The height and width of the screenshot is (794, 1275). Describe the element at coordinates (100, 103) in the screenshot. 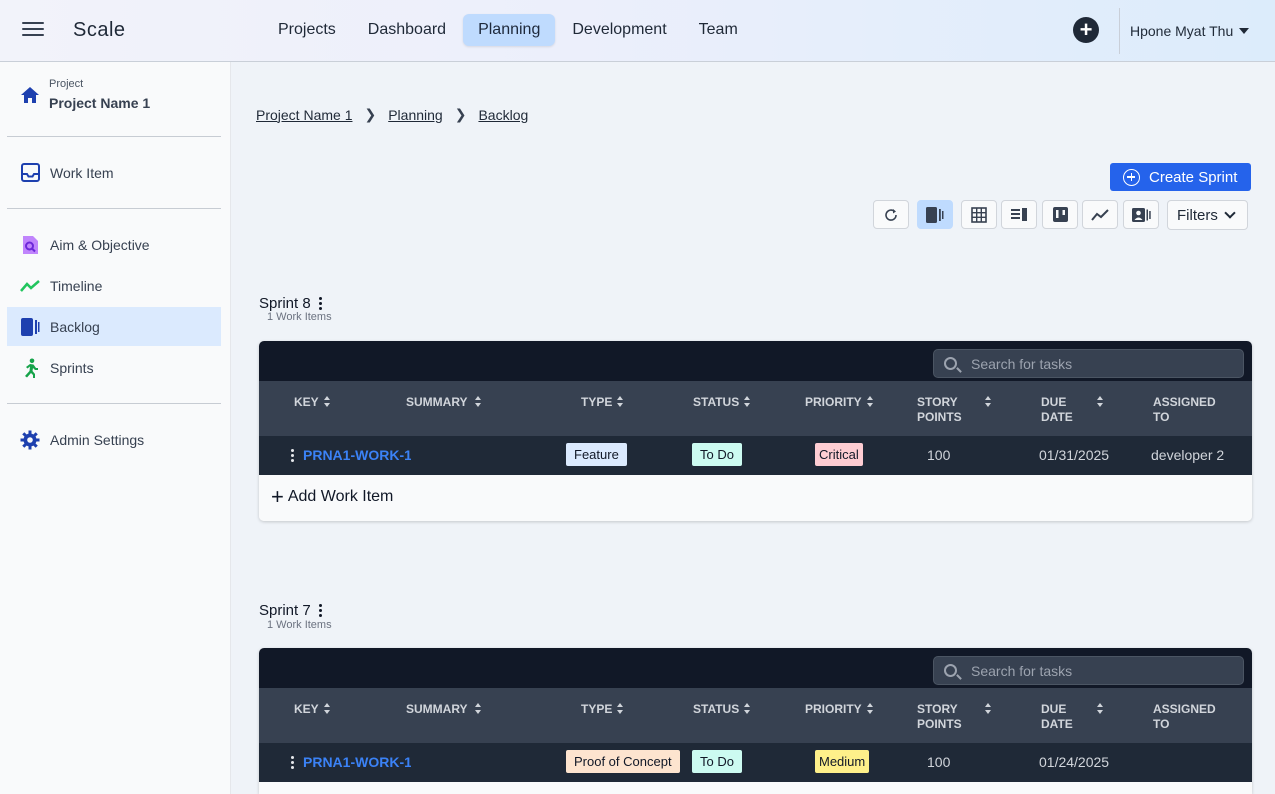

I see `project-name: Project Name 1` at that location.